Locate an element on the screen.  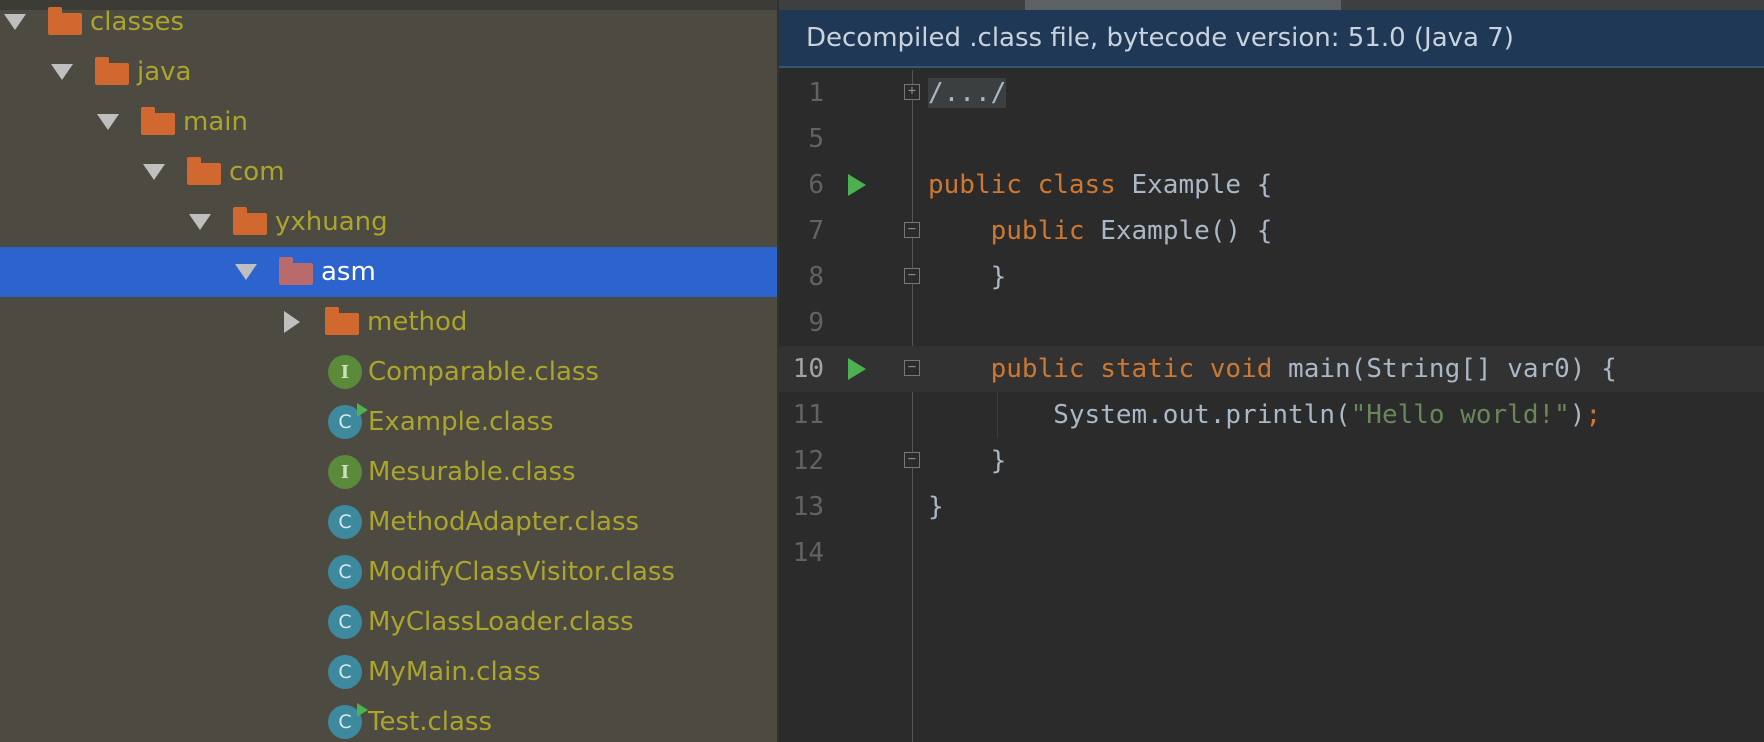
tree-item-com: com is located at coordinates (388, 172).